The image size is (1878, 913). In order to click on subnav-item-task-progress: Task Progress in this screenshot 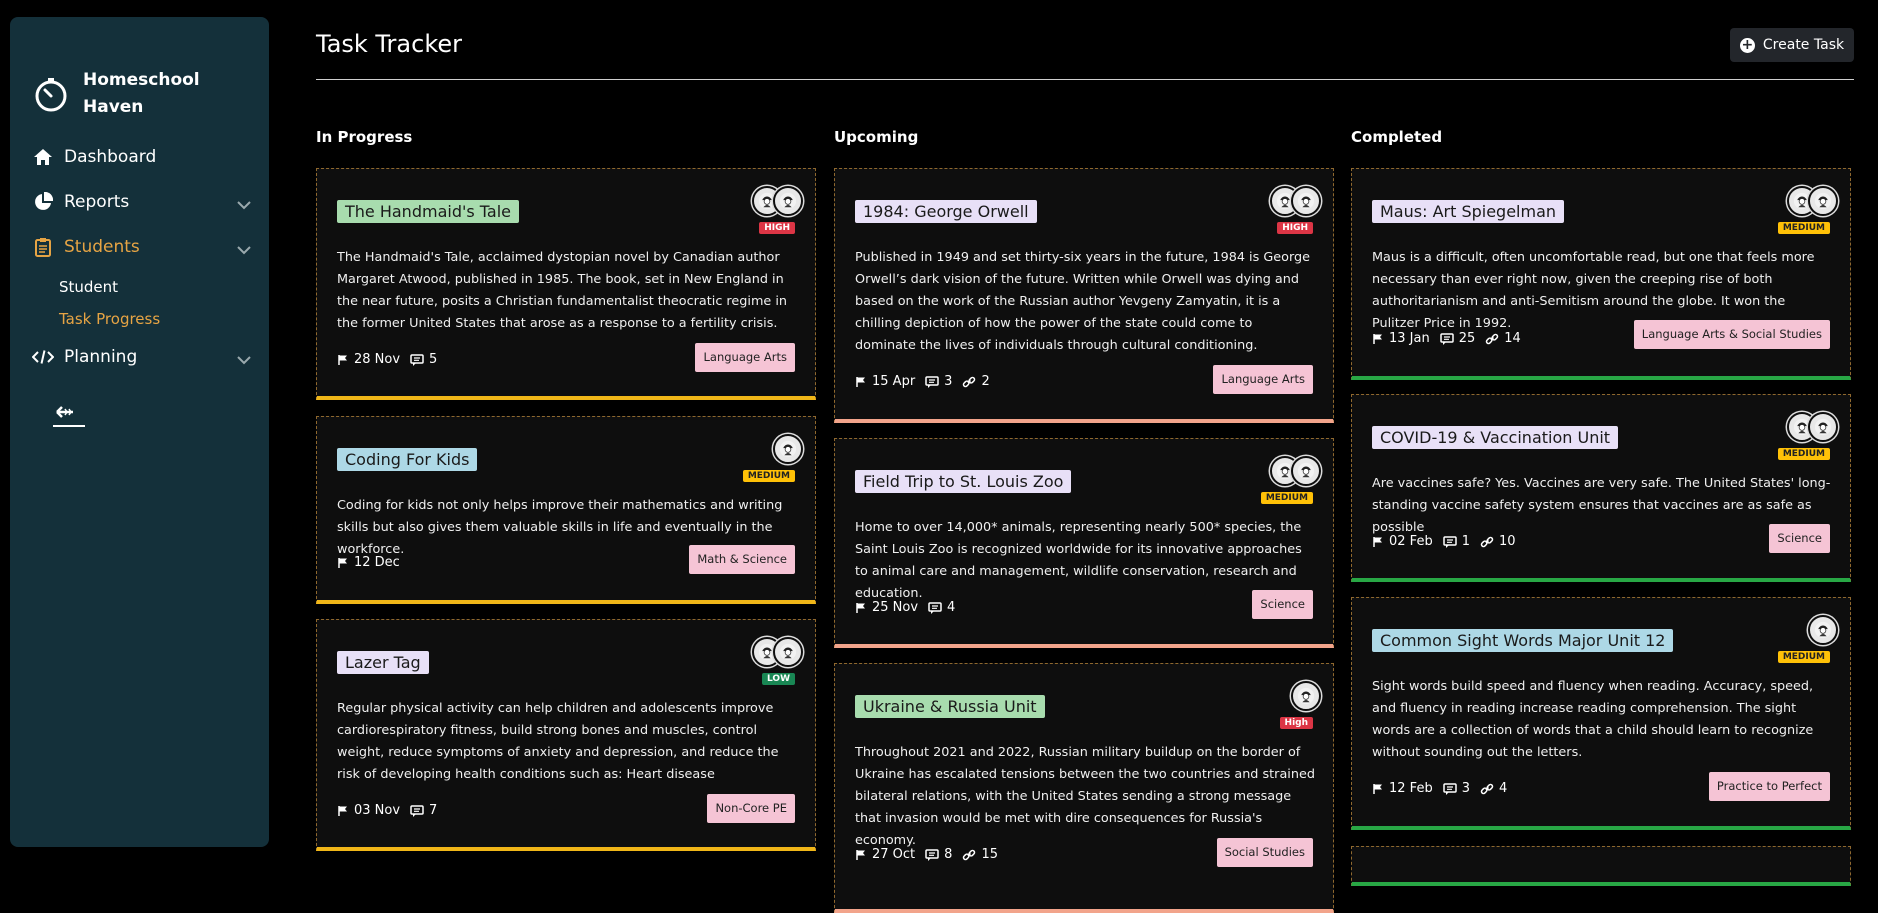, I will do `click(109, 319)`.